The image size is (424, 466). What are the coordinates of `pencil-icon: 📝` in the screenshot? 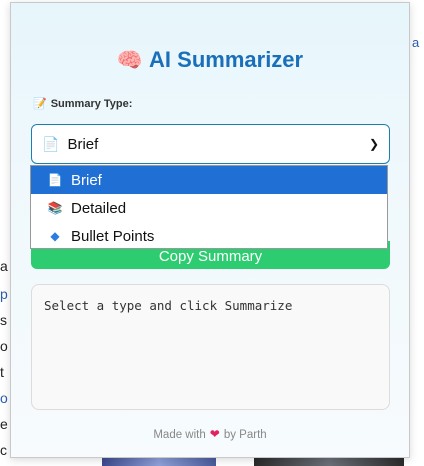 It's located at (40, 104).